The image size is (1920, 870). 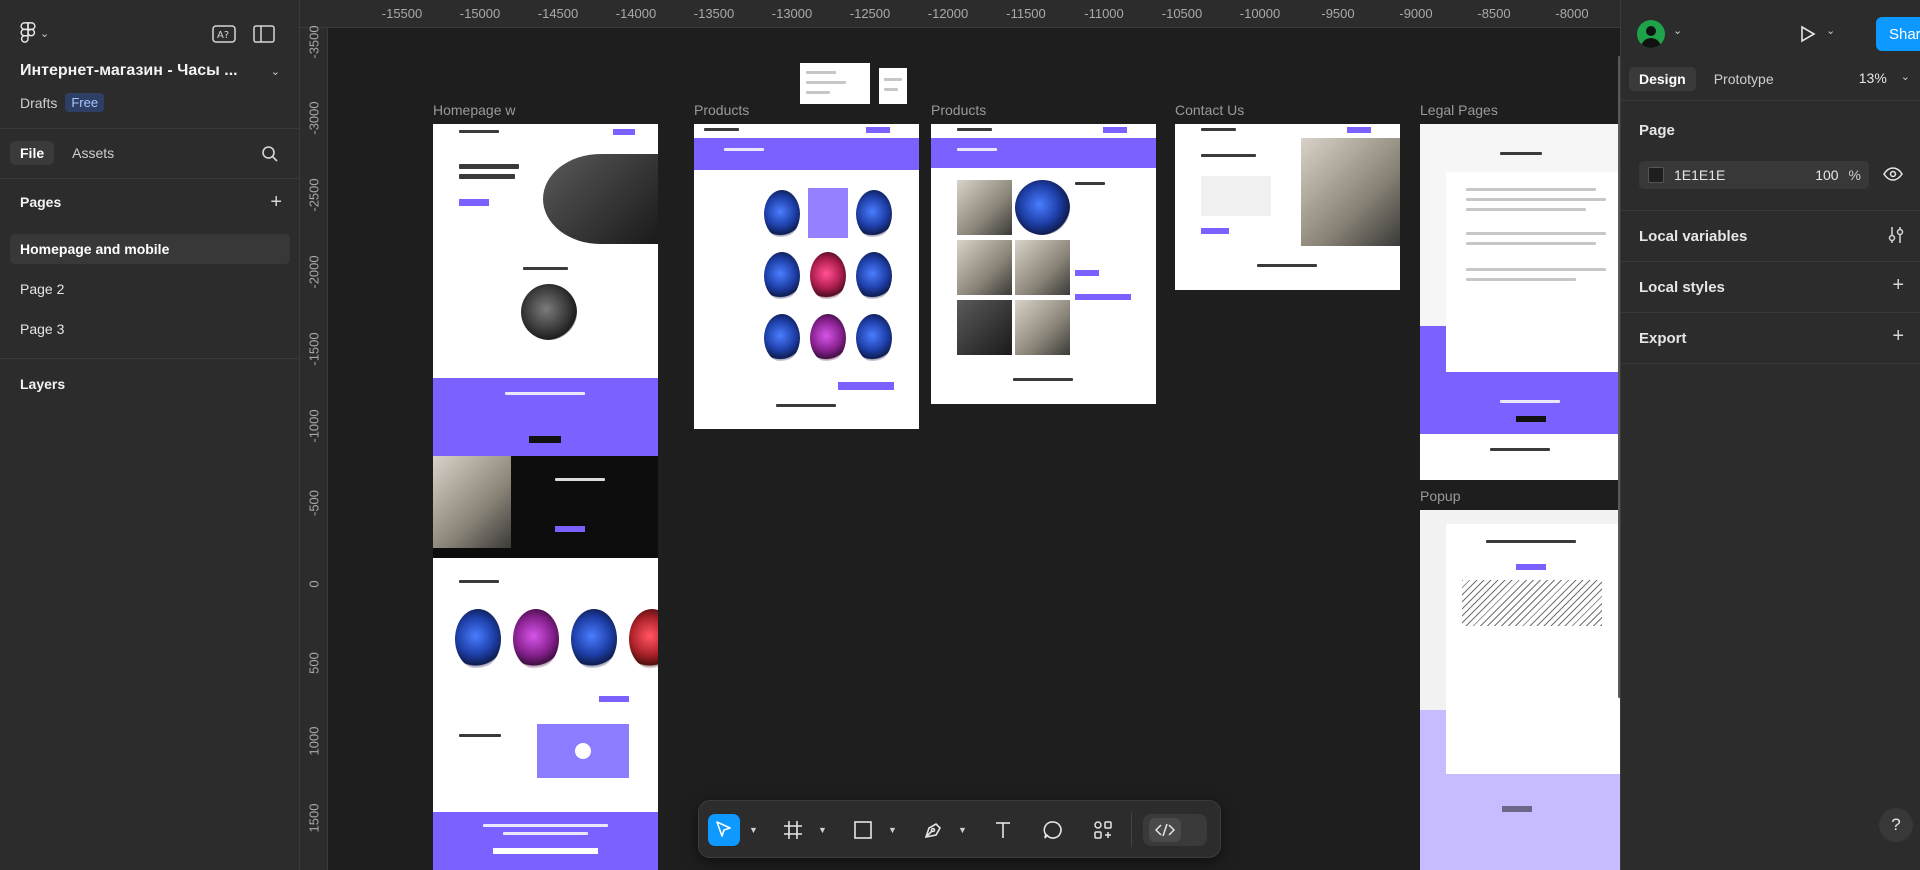 I want to click on layers-title: Layers, so click(x=43, y=384).